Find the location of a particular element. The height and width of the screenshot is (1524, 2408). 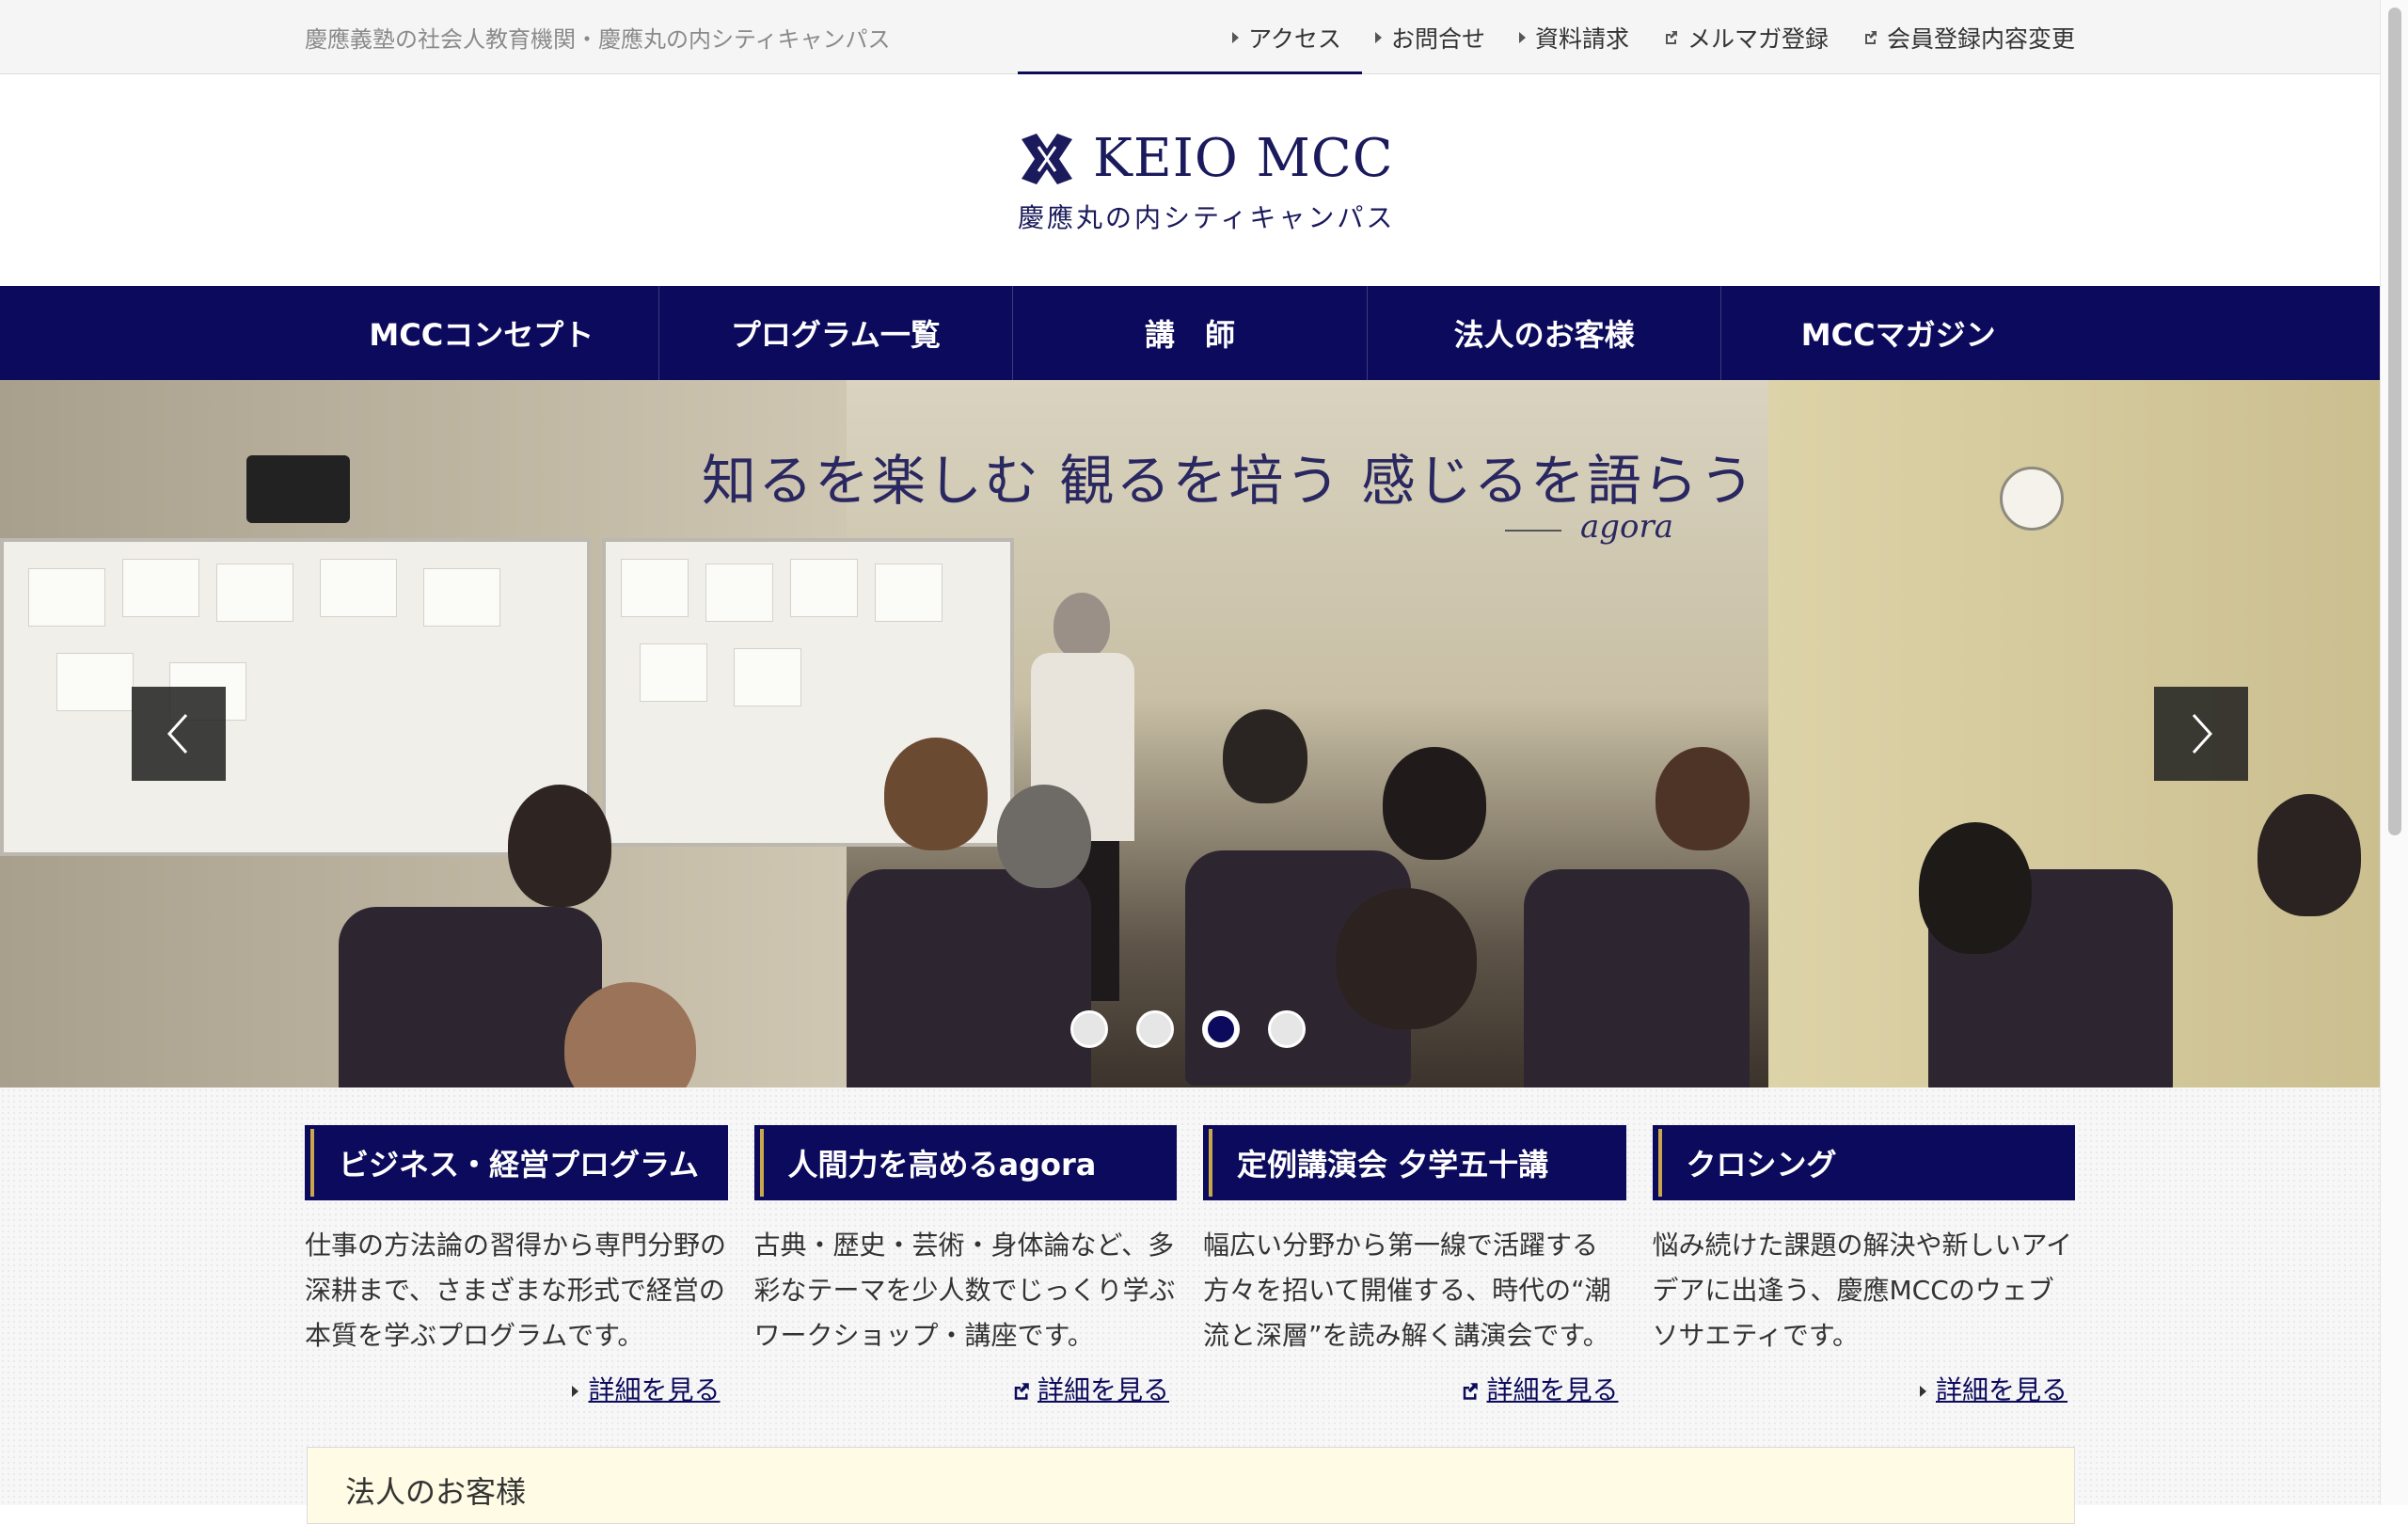

global-nav: MCCコンセプト プログラム一覧 講 師 法人のお客様 MCCマガジン is located at coordinates (1190, 333).